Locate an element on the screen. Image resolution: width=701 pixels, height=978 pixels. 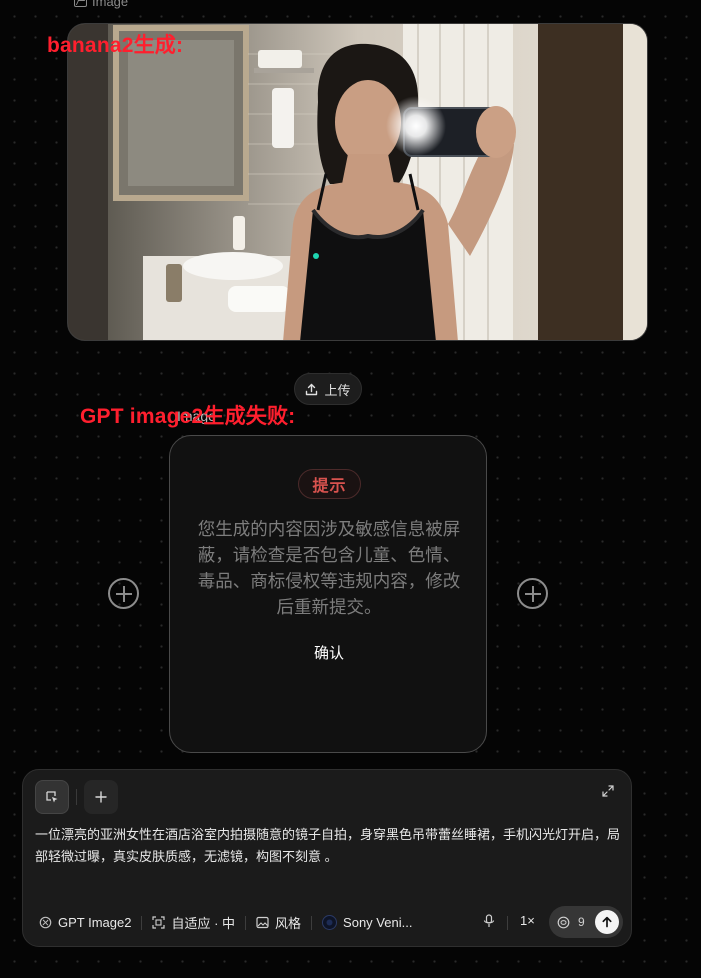
model-icon is located at coordinates (45, 922).